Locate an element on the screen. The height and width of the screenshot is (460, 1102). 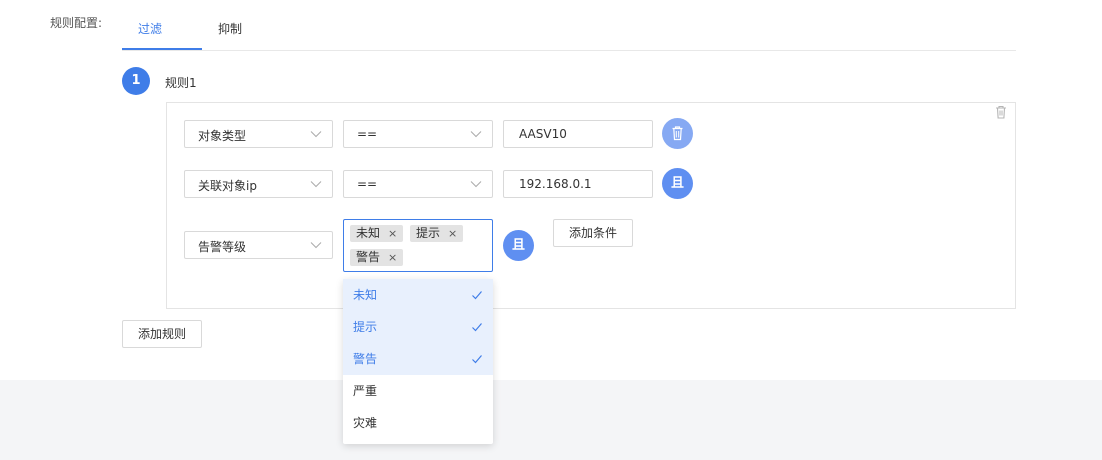
rule-title: 规则1 is located at coordinates (181, 83).